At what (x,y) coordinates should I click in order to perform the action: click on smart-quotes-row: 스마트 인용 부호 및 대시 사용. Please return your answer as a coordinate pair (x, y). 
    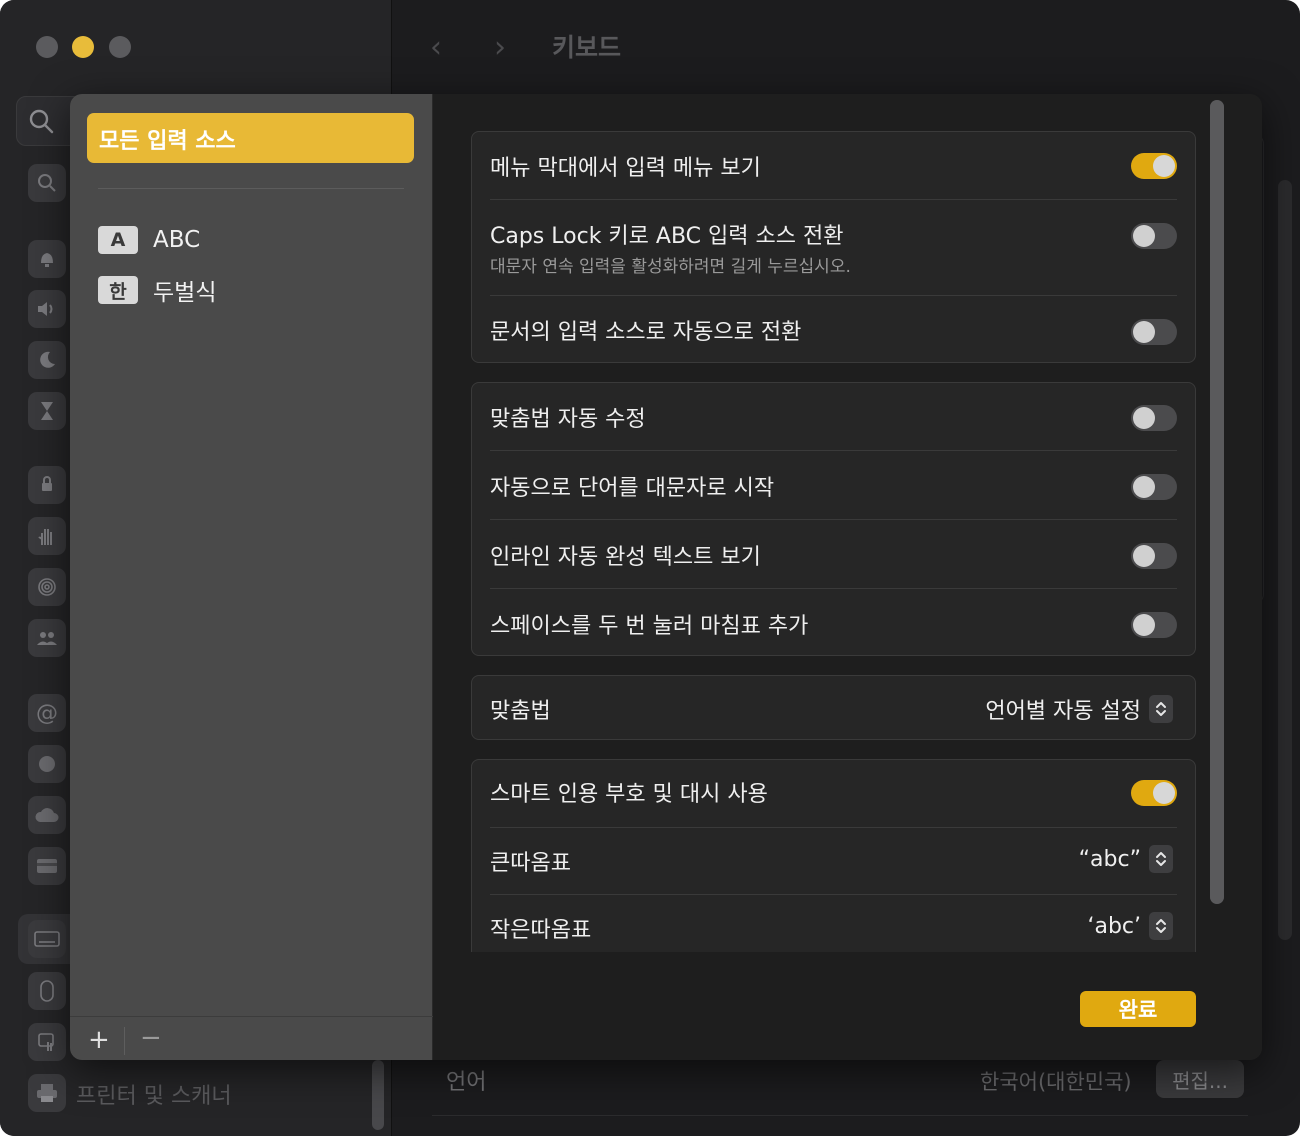
    Looking at the image, I should click on (833, 794).